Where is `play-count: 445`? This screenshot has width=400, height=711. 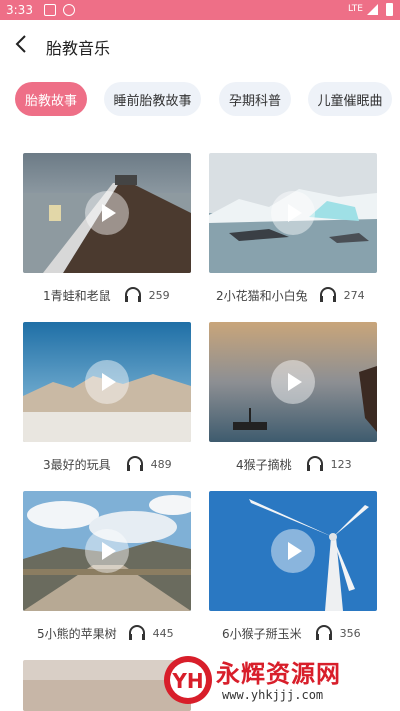
play-count: 445 is located at coordinates (163, 633).